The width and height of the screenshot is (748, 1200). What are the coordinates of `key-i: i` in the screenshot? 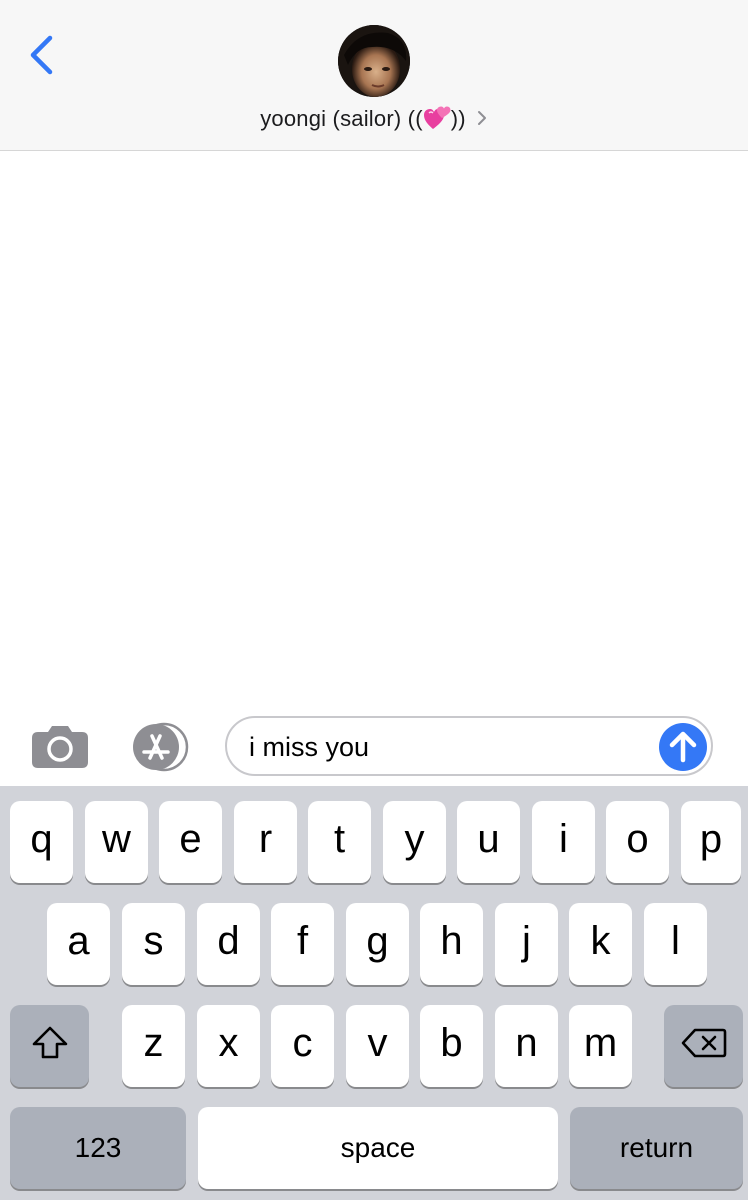 It's located at (563, 842).